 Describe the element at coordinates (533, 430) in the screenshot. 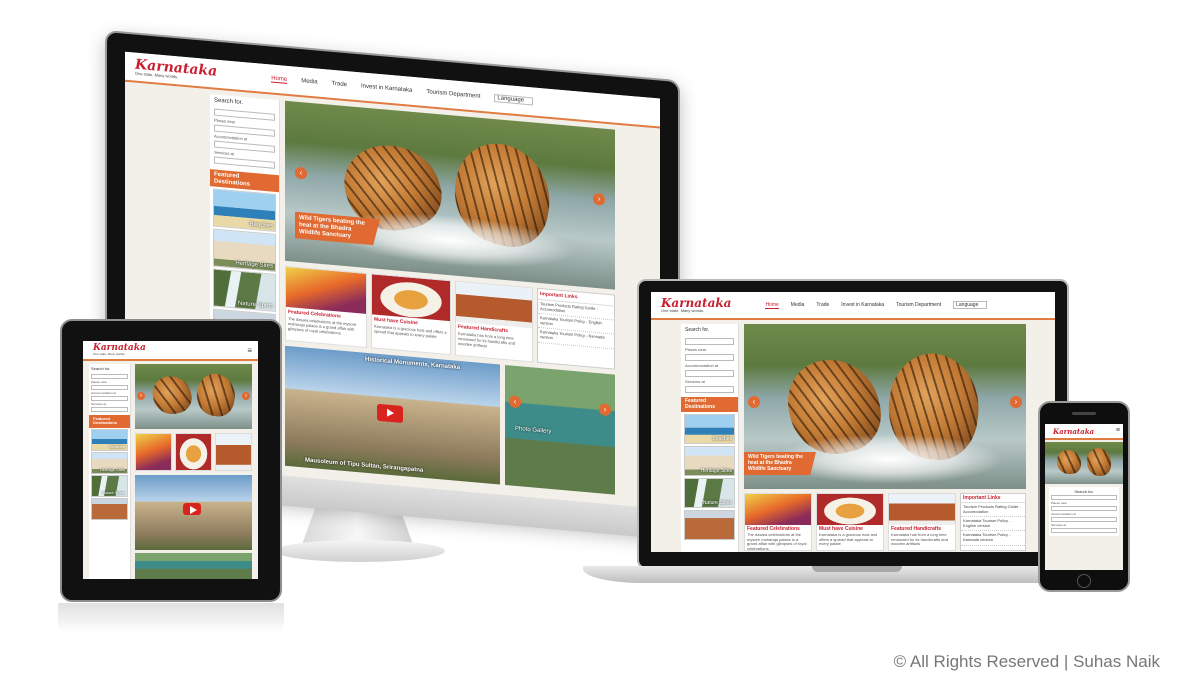

I see `photo-gallery-label: Photo Gallery` at that location.